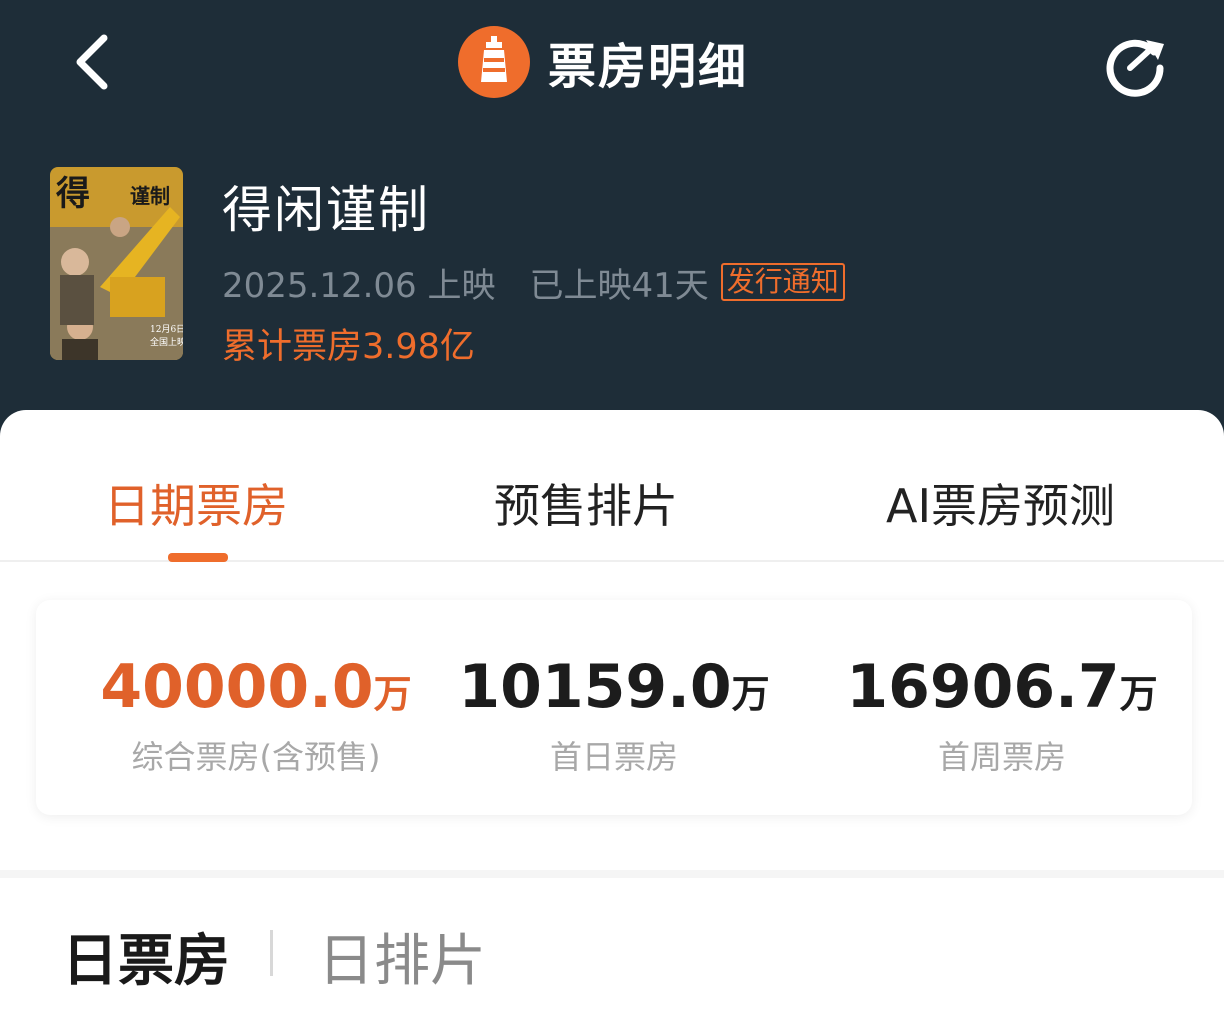 The width and height of the screenshot is (1224, 1029). I want to click on stat-first-day: 10159.0万 首日票房, so click(614, 715).